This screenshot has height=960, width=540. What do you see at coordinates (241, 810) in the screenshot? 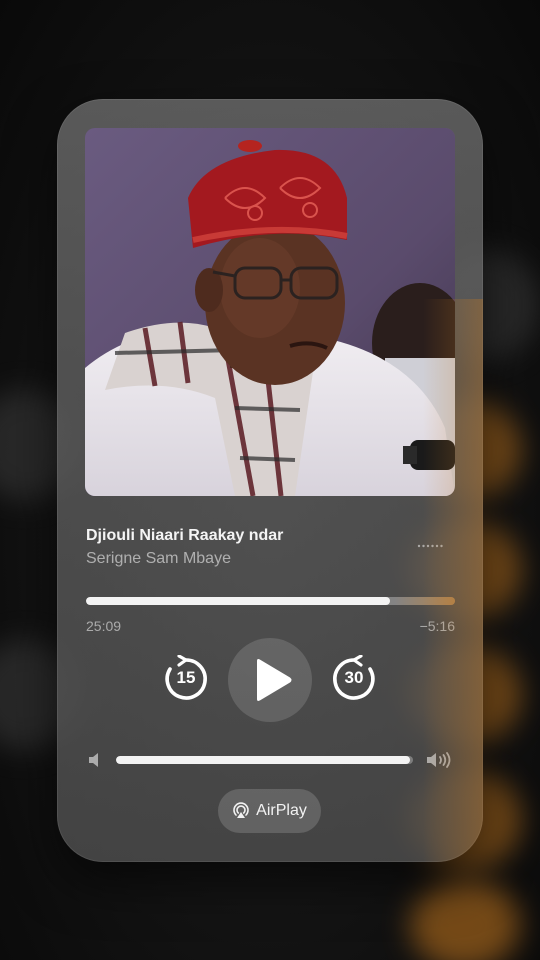
I see `airplay-icon` at bounding box center [241, 810].